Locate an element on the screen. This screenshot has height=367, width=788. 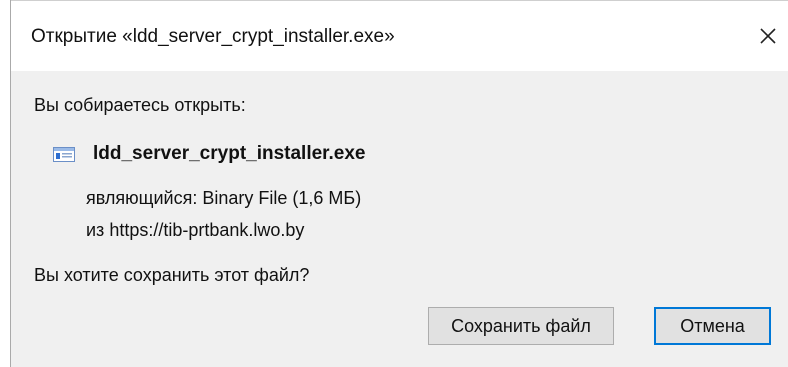
close-button is located at coordinates (768, 36).